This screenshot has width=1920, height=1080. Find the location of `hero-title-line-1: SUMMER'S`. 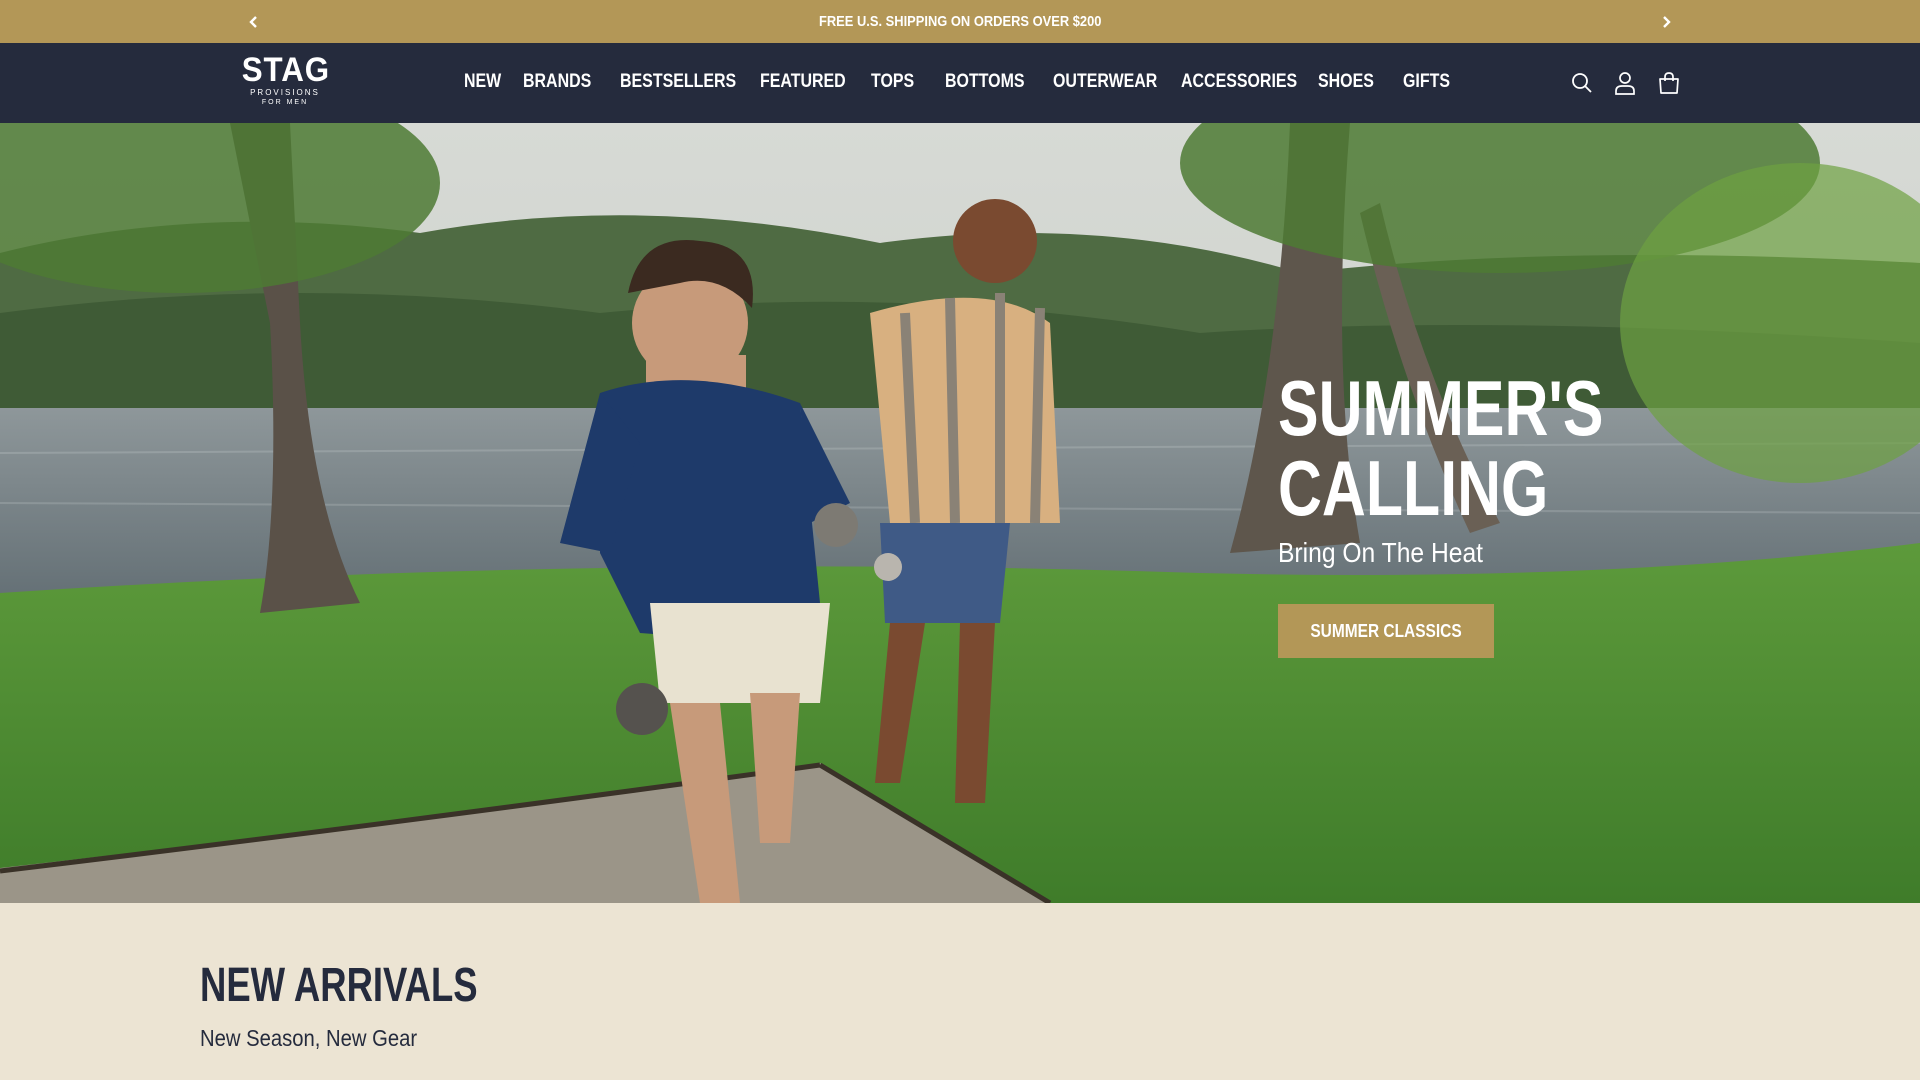

hero-title-line-1: SUMMER'S is located at coordinates (1441, 408).